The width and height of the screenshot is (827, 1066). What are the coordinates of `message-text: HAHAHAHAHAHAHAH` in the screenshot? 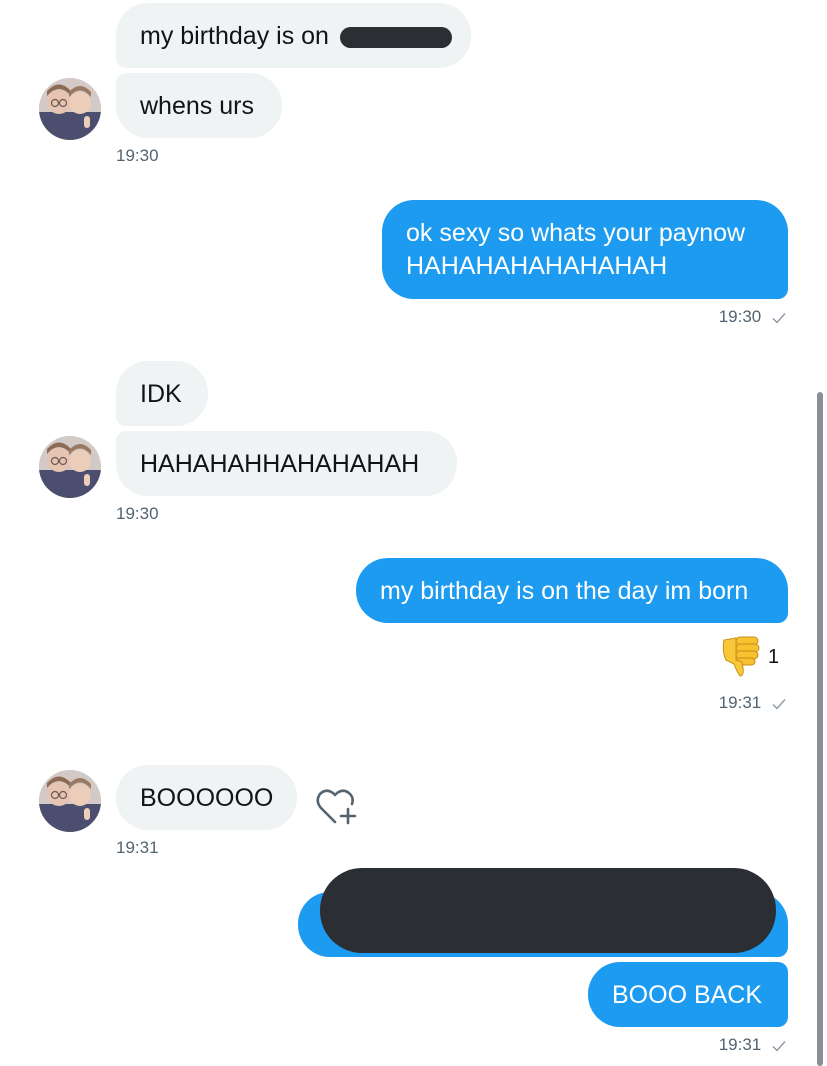 It's located at (537, 266).